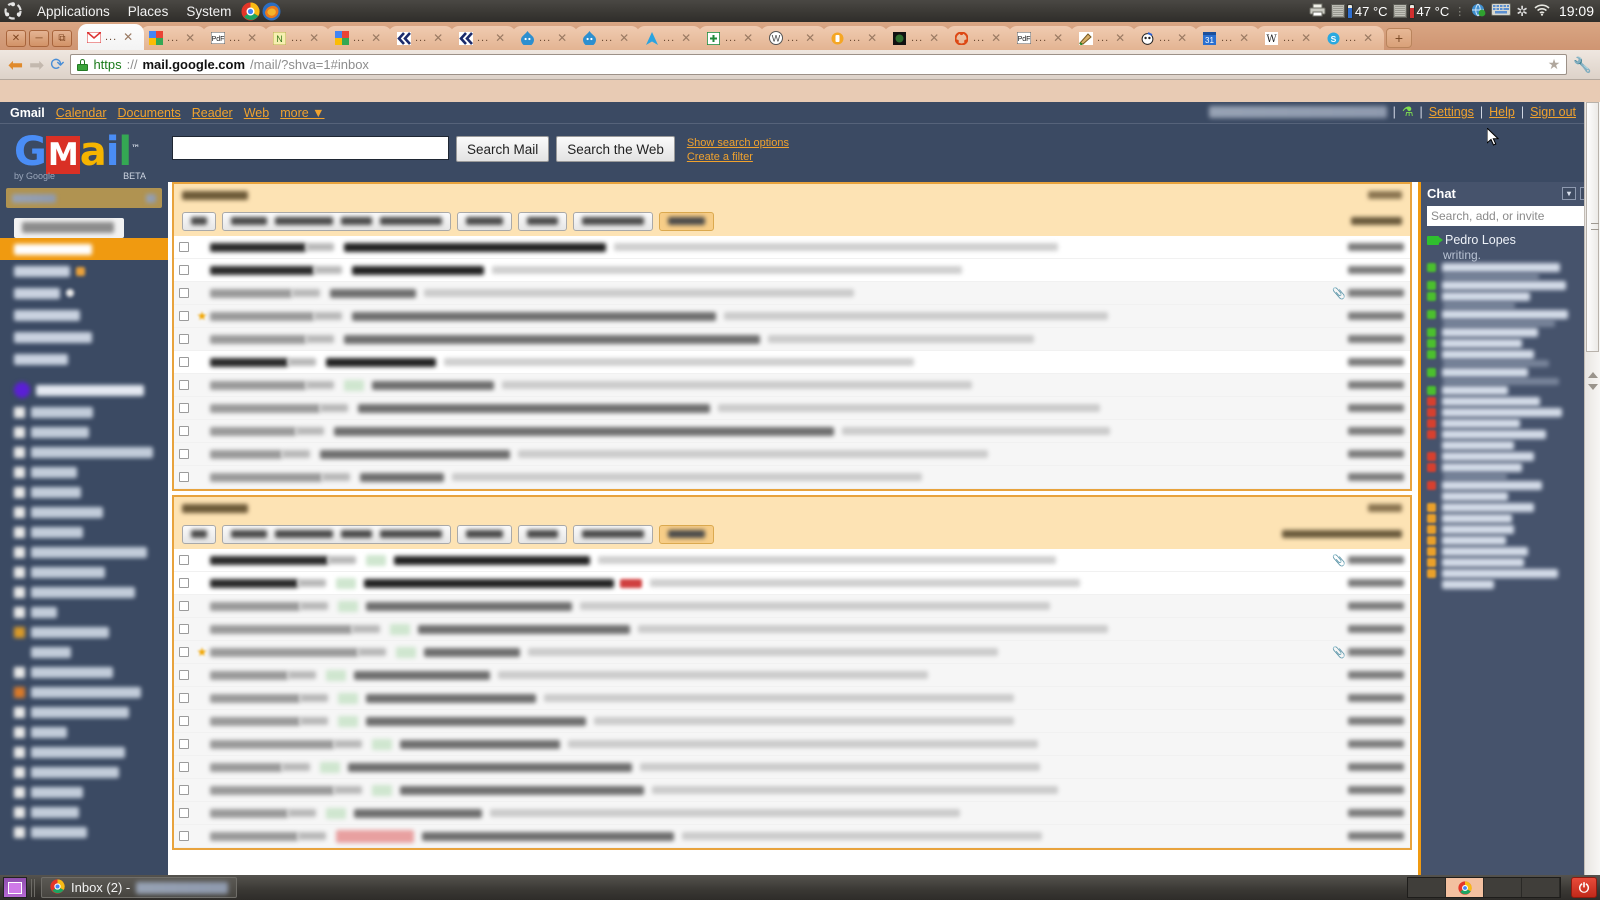 The height and width of the screenshot is (900, 1600). What do you see at coordinates (1584, 887) in the screenshot?
I see `power-button: ⏻` at bounding box center [1584, 887].